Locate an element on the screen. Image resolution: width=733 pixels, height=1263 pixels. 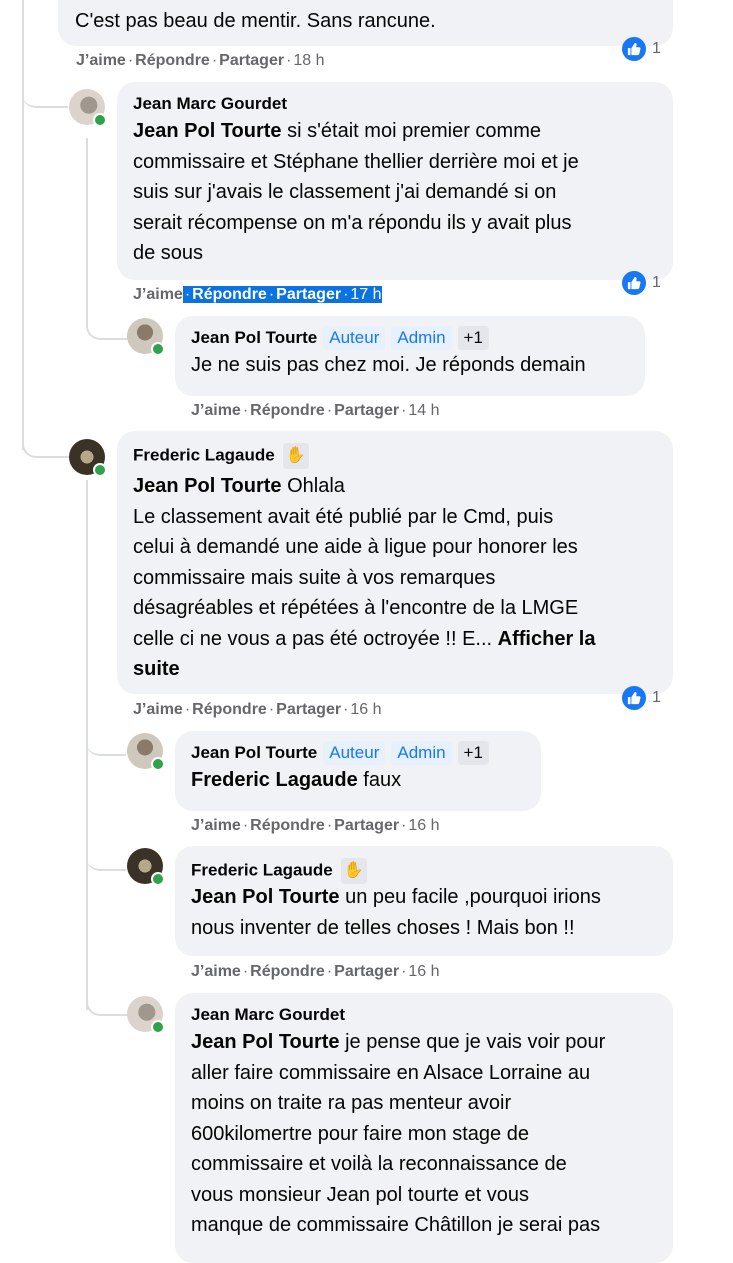
thread-connector-r4 is located at coordinates (107, 1003).